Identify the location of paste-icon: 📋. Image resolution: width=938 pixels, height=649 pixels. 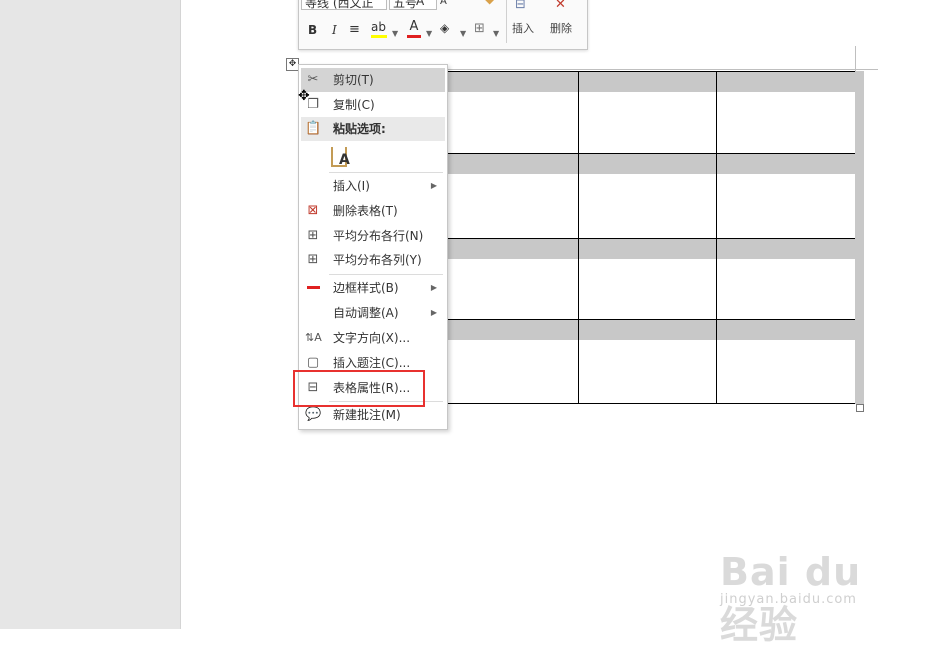
(313, 128).